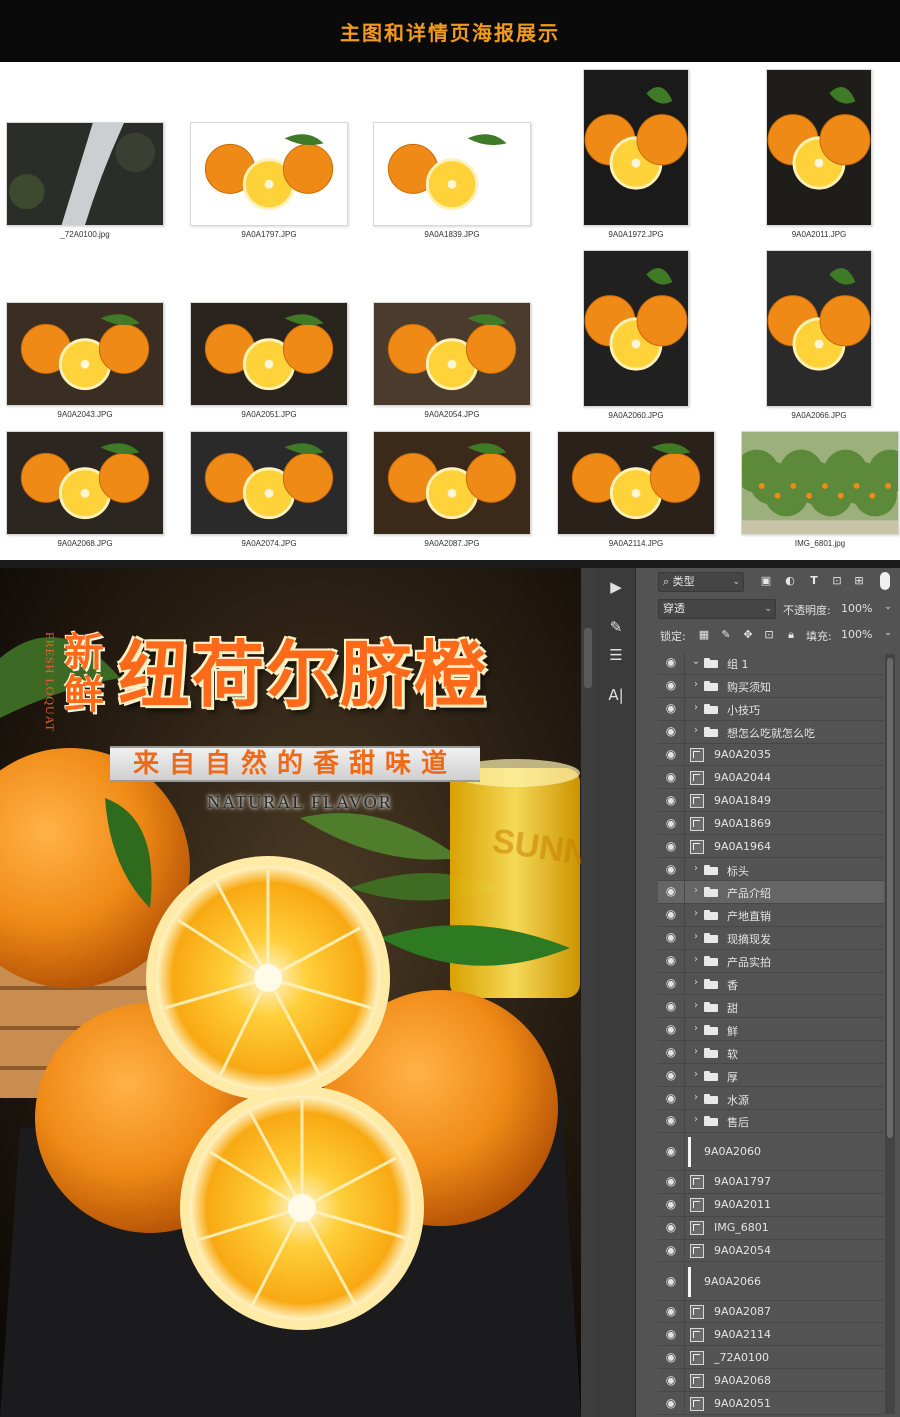 This screenshot has height=1417, width=900. I want to click on thumbnail-item: 9A0A2060.JPG, so click(636, 336).